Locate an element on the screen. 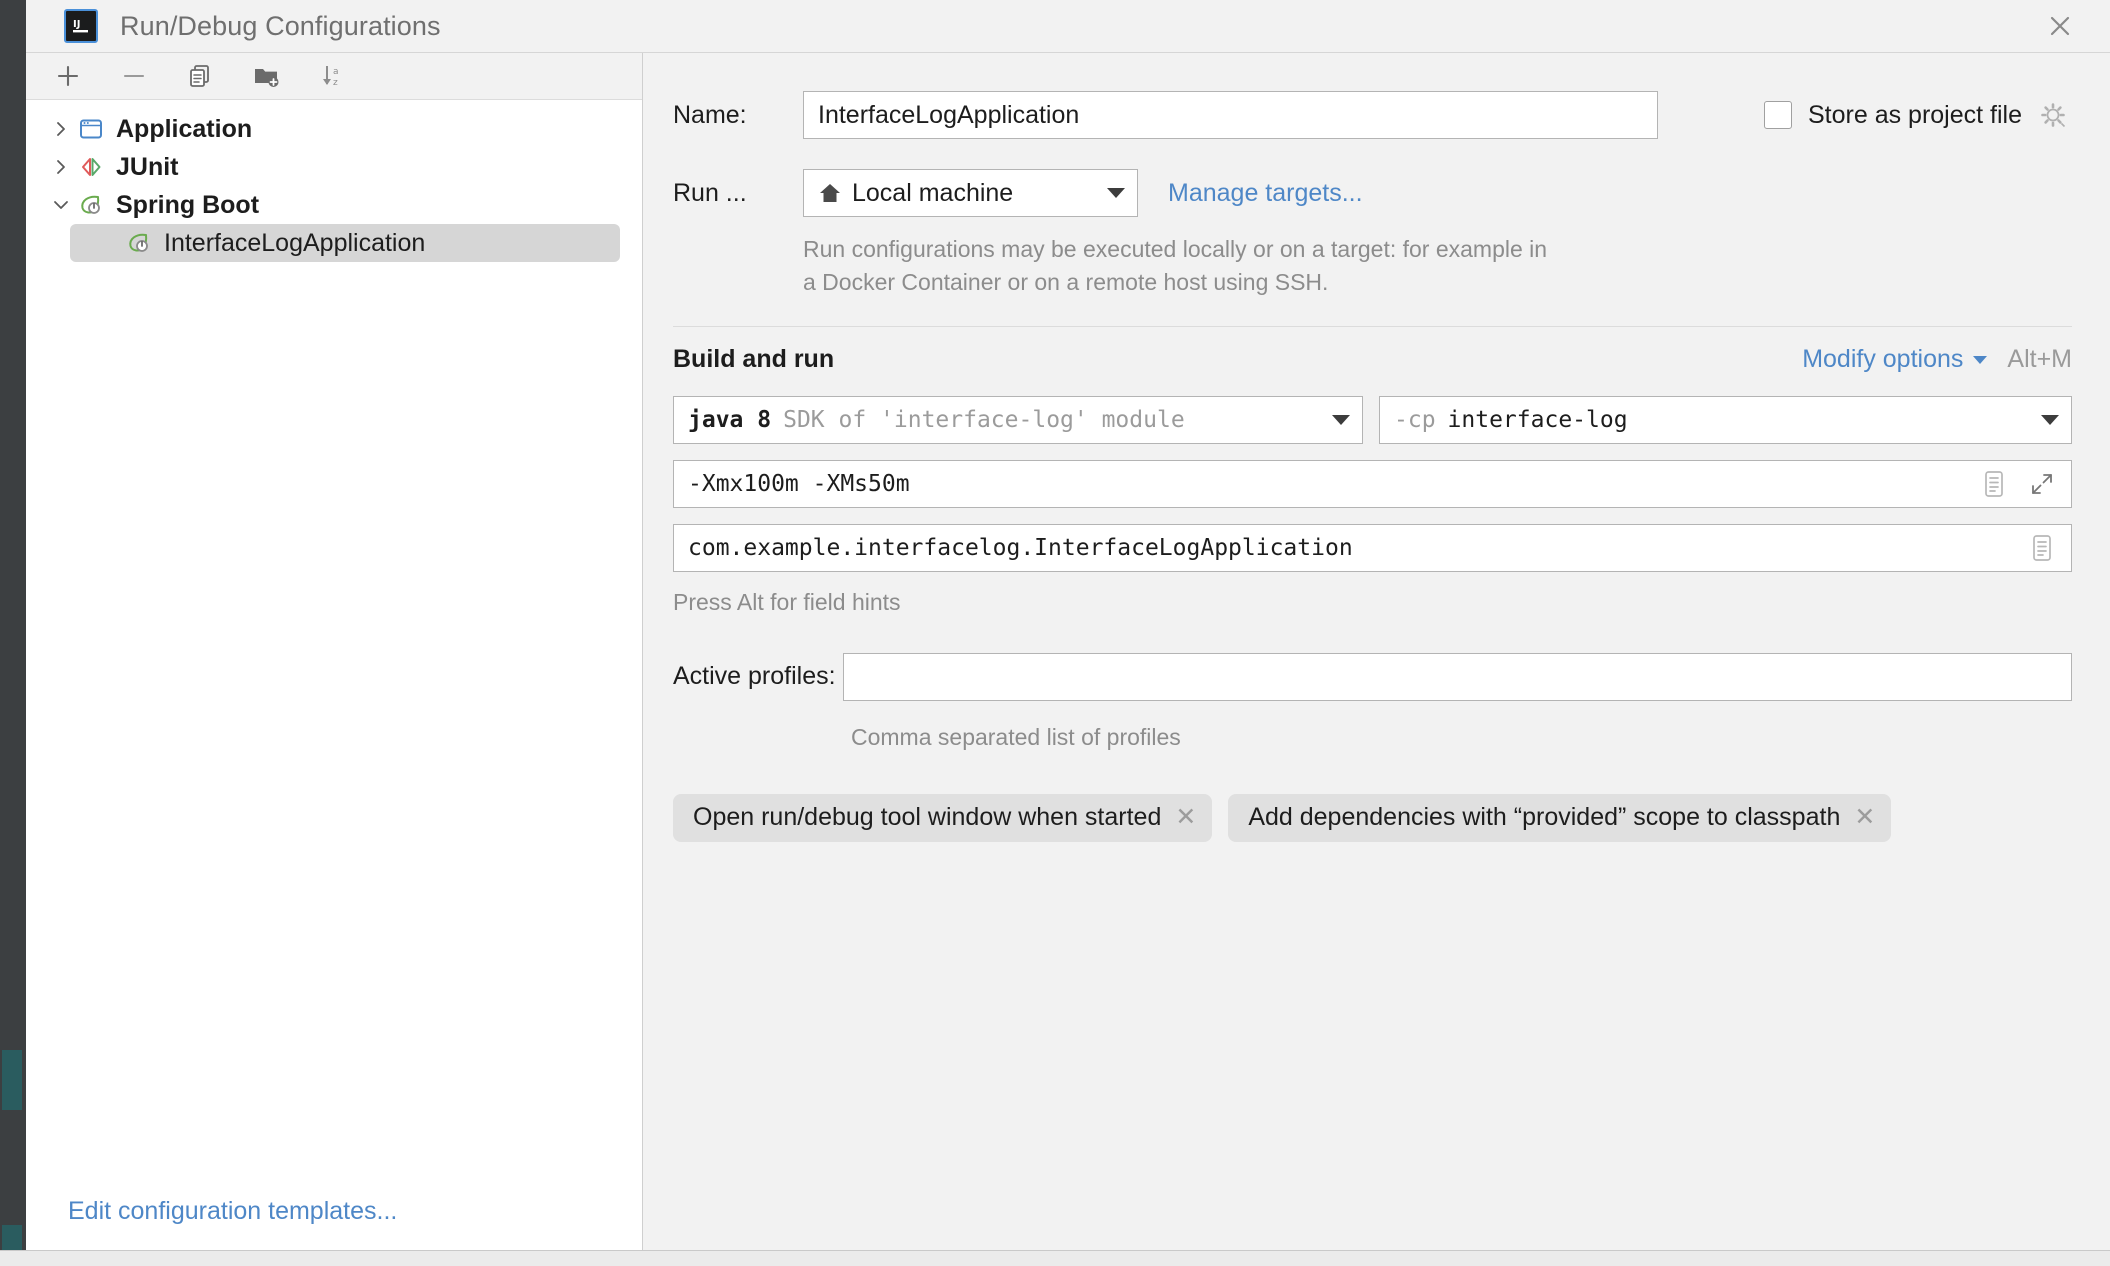 This screenshot has height=1266, width=2110. modify-options-link: Modify options is located at coordinates (1882, 359).